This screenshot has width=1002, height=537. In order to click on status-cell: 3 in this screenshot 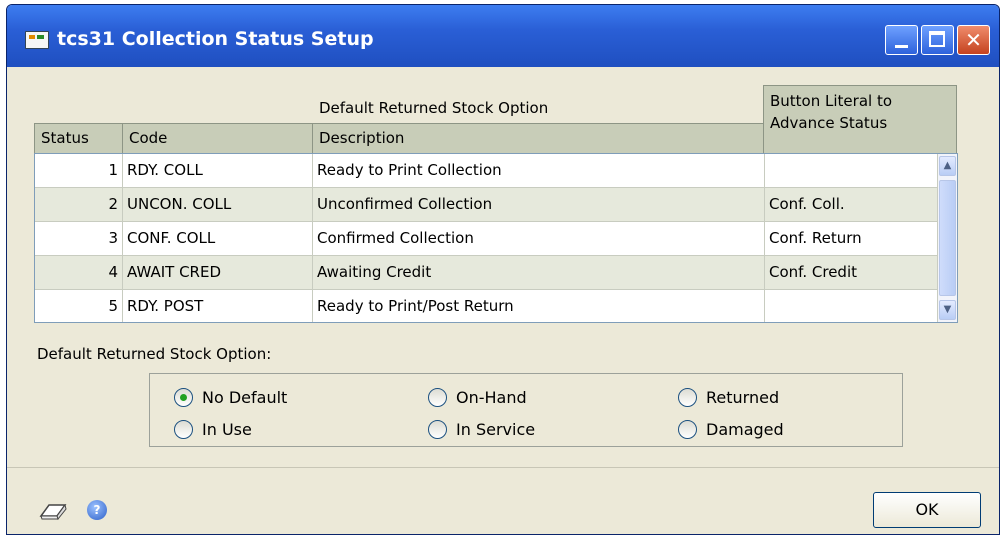, I will do `click(79, 238)`.